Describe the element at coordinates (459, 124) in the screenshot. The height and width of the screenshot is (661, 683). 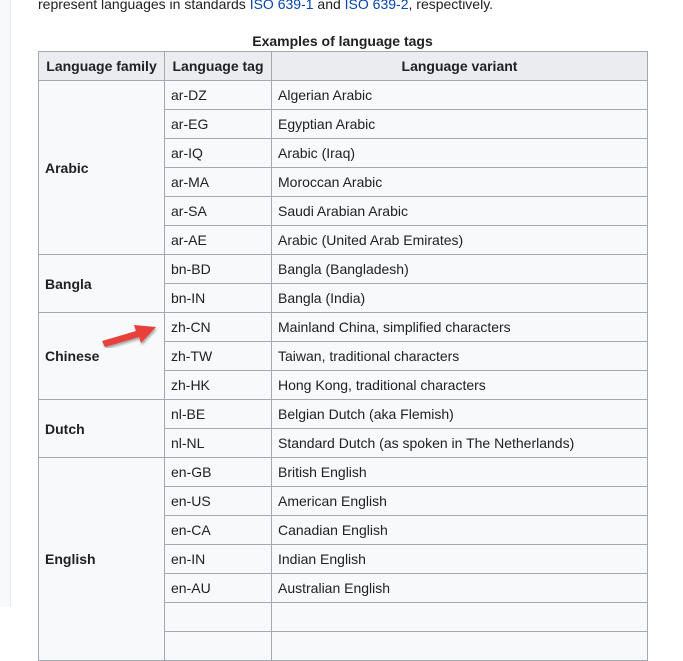
I see `language-variant-cell: Egyptian Arabic` at that location.